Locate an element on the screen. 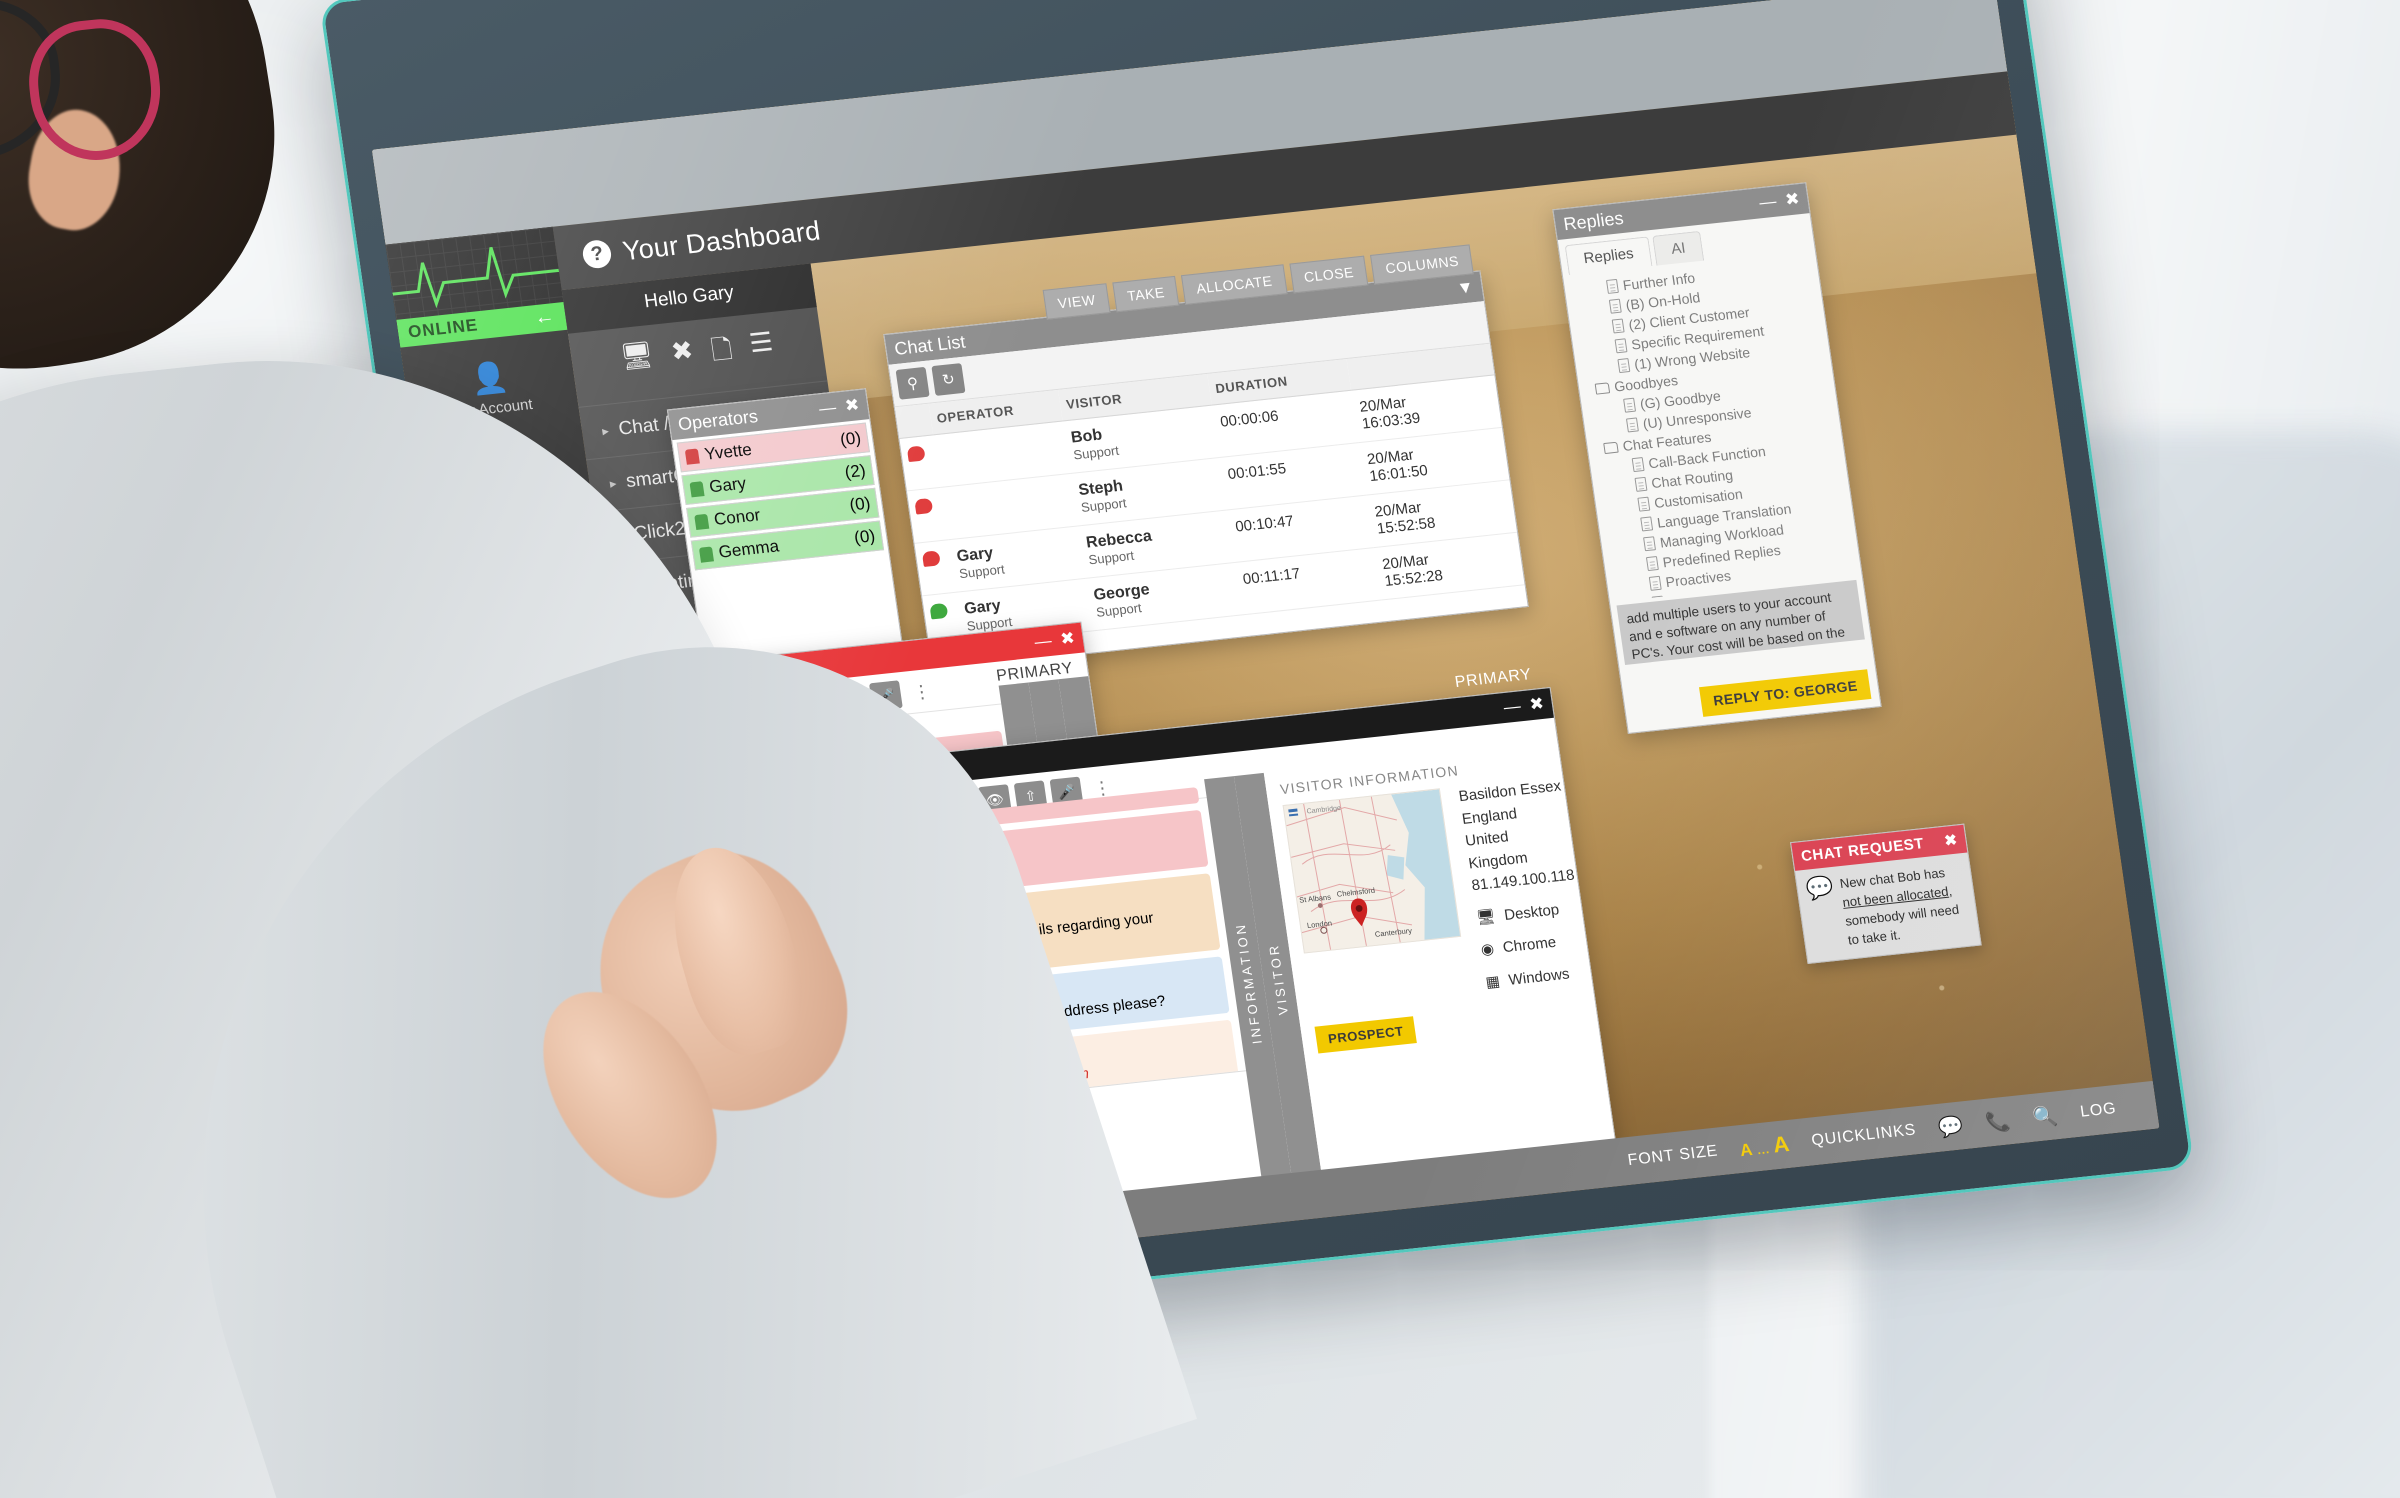  reply-to-button: REPLY TO: GEORGE is located at coordinates (1785, 693).